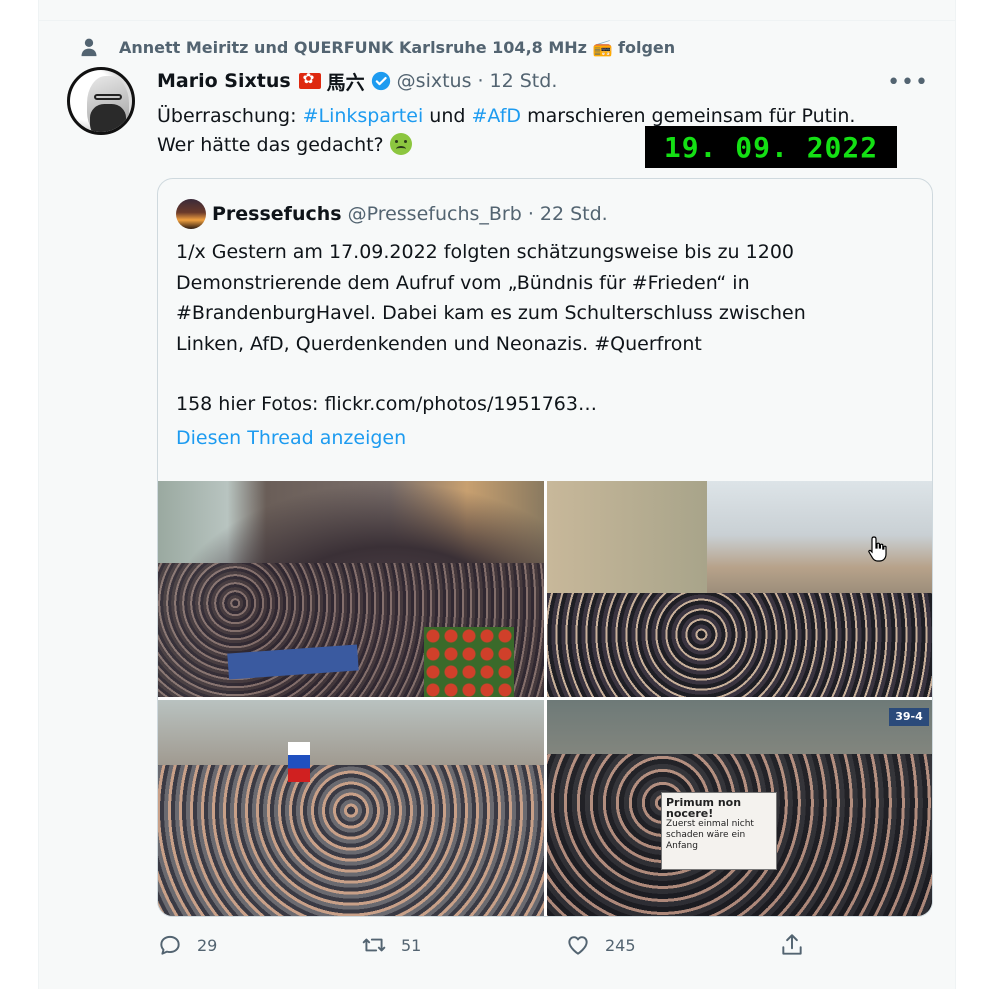 The width and height of the screenshot is (1000, 989). I want to click on sick-face-emoji-icon, so click(400, 144).